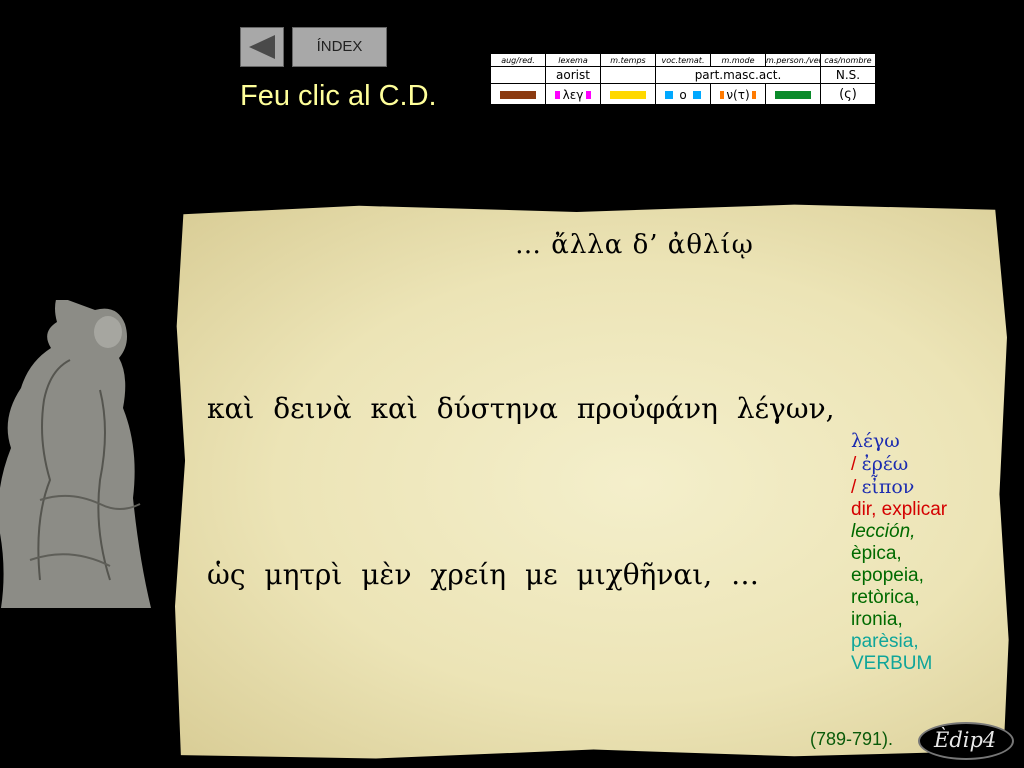  Describe the element at coordinates (885, 464) in the screenshot. I see `lemma-2: ἐρέω` at that location.